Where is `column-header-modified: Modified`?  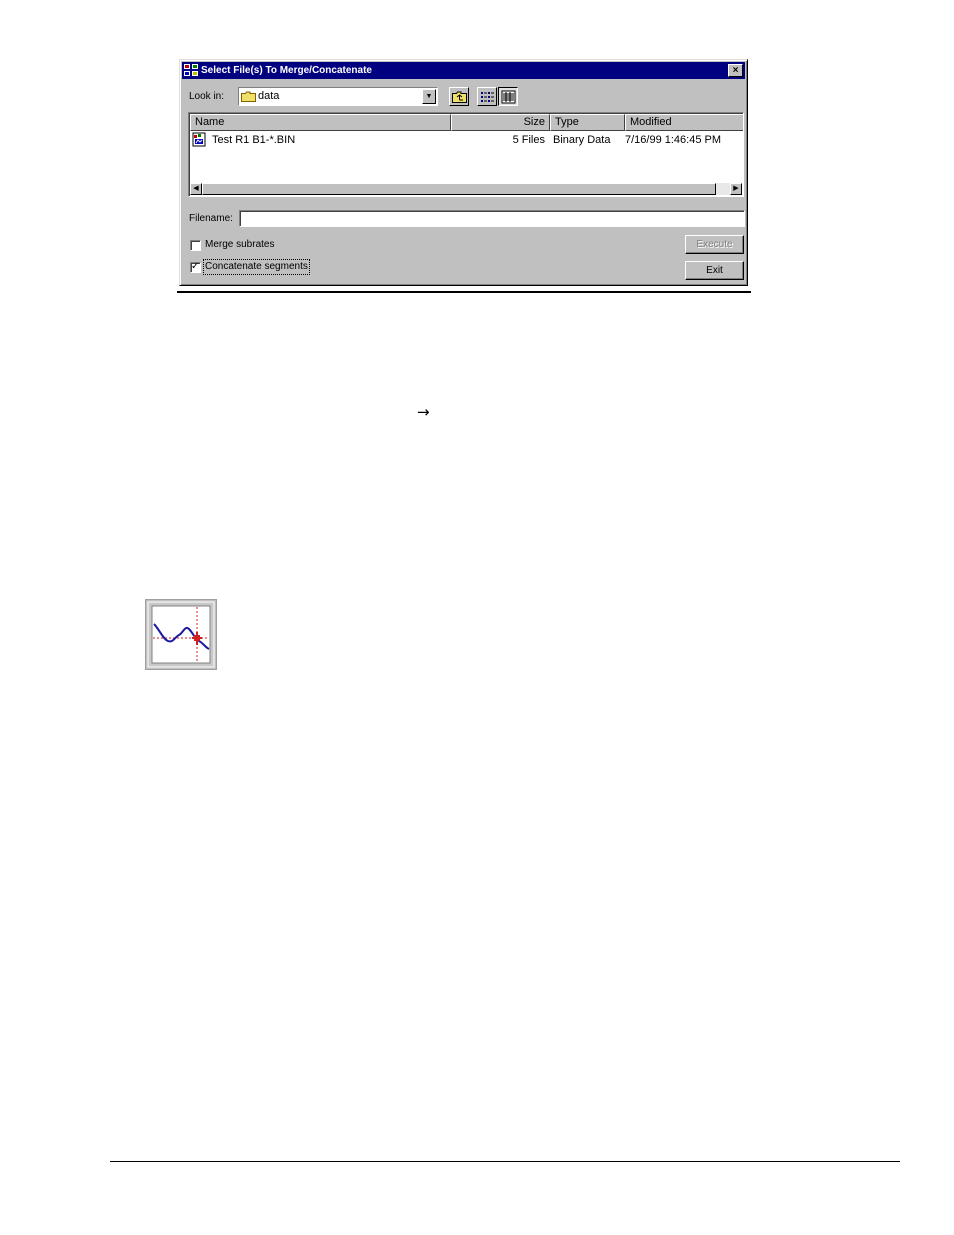
column-header-modified: Modified is located at coordinates (684, 122).